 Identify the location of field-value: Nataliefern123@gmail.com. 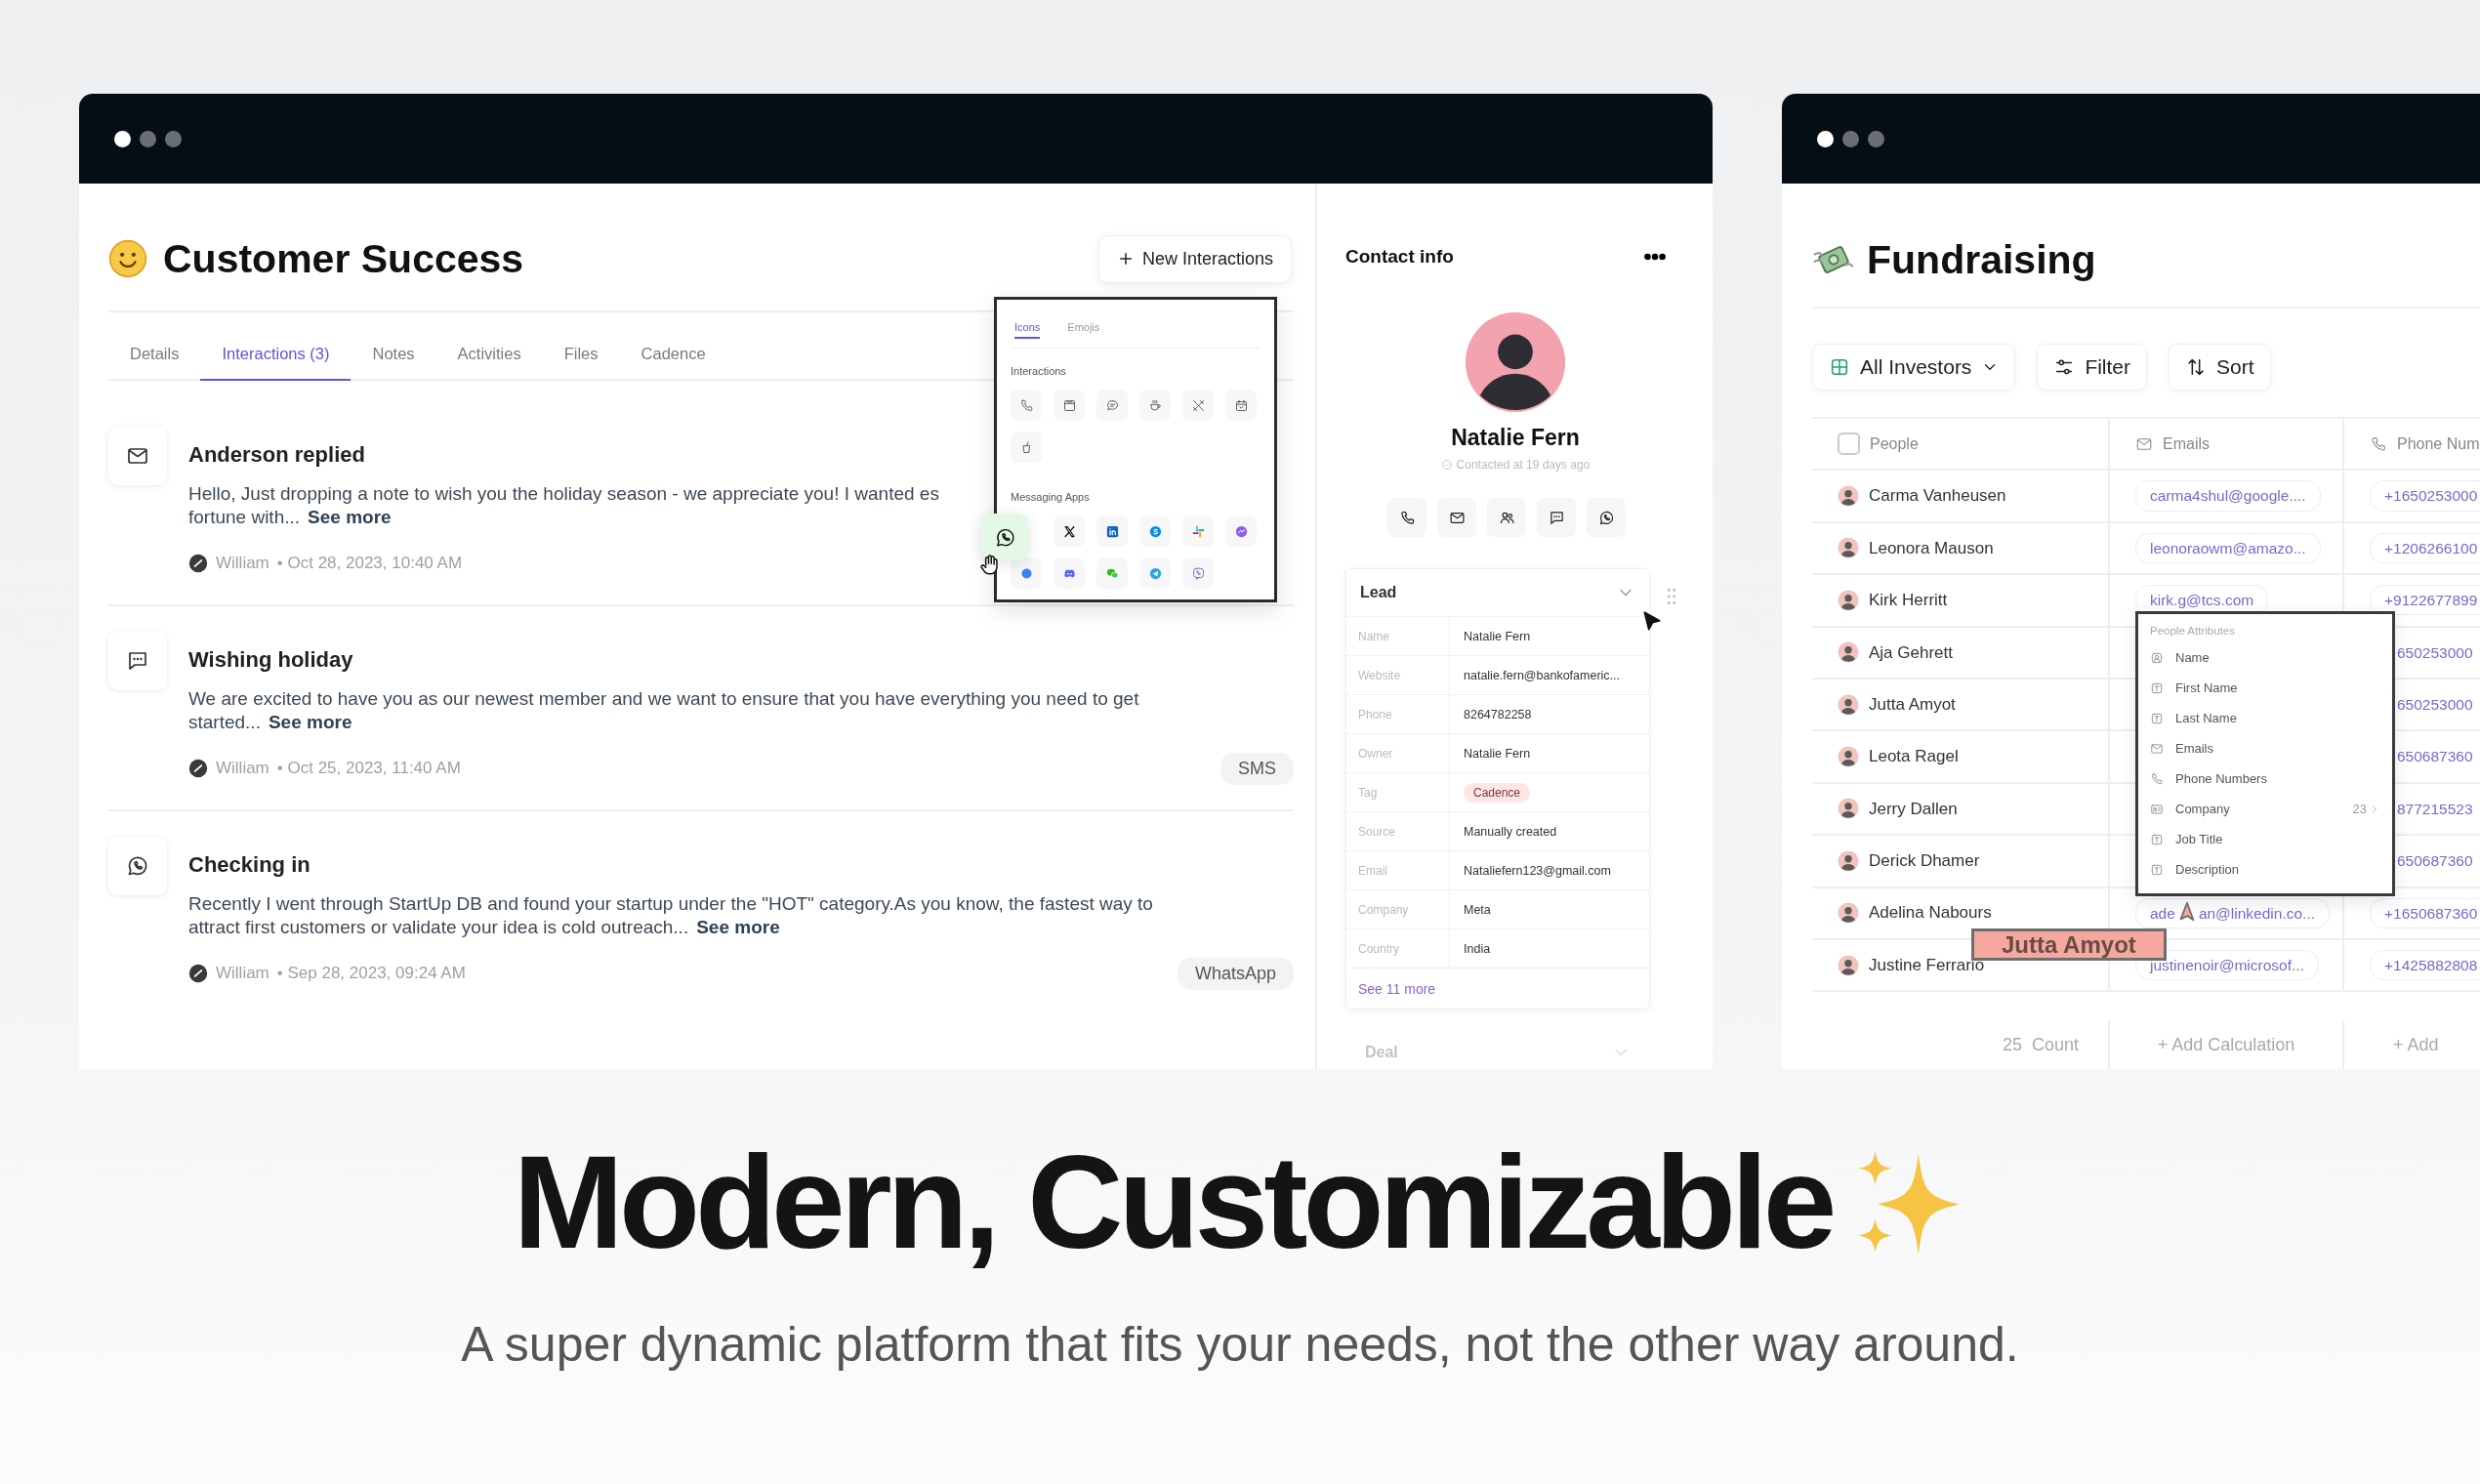
(1537, 871).